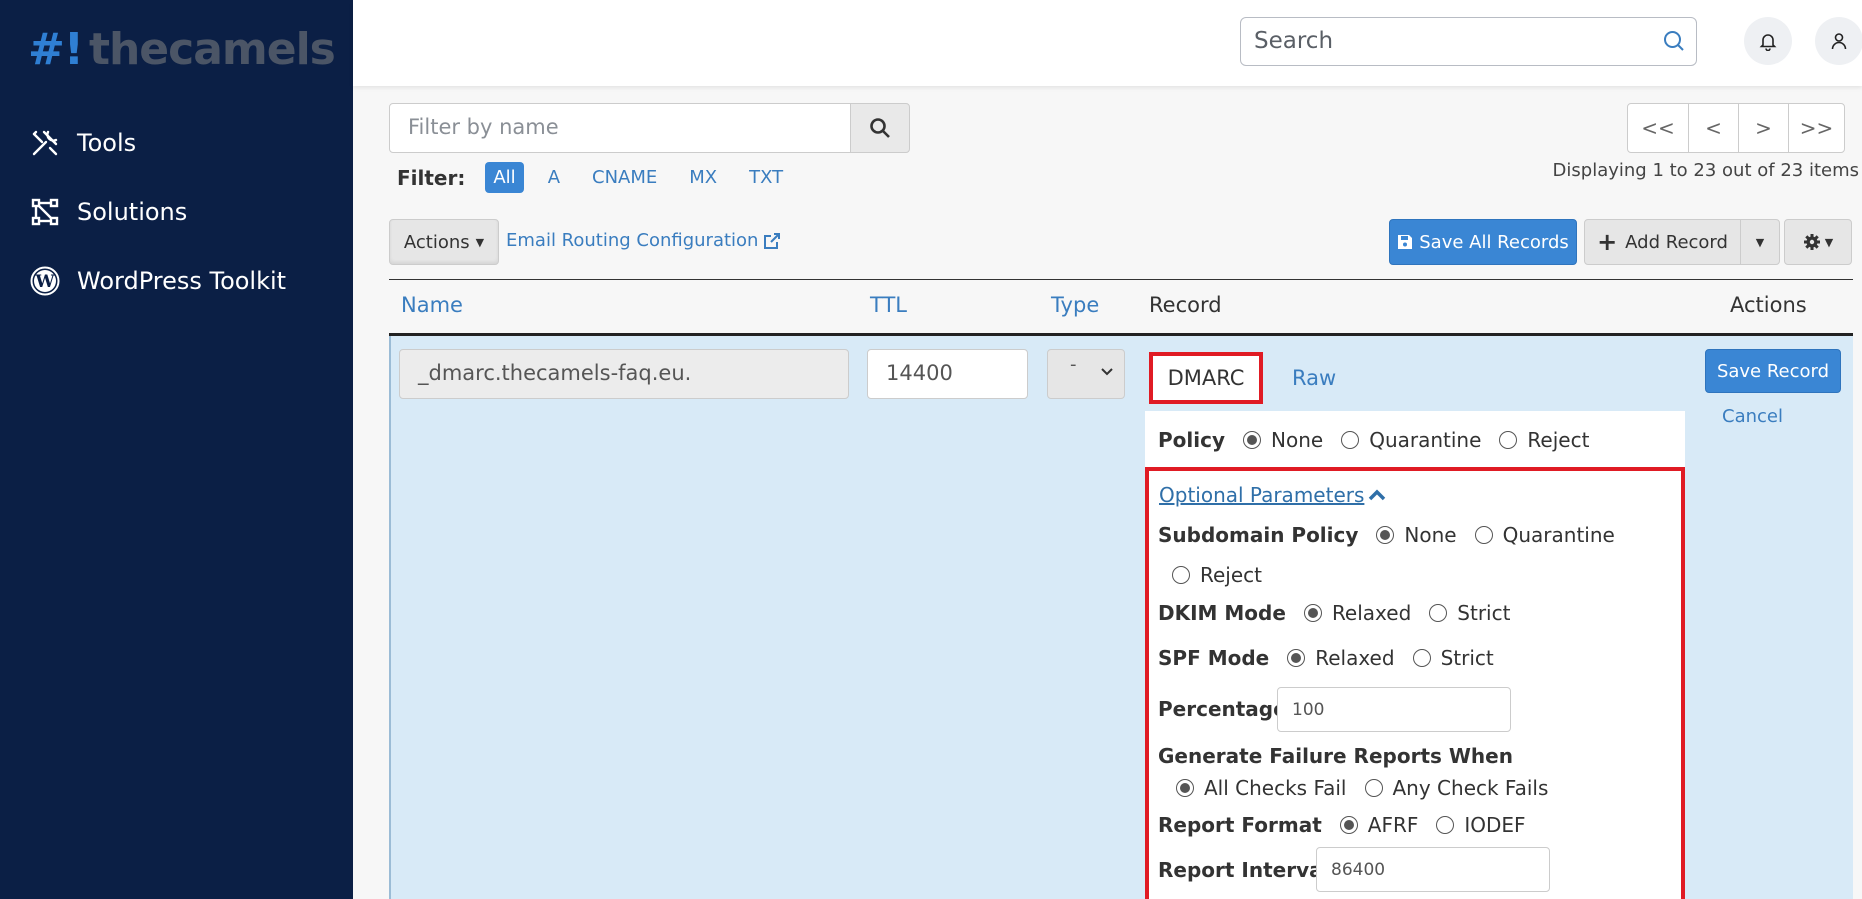 The height and width of the screenshot is (899, 1862). I want to click on percentage-input: 100, so click(1394, 709).